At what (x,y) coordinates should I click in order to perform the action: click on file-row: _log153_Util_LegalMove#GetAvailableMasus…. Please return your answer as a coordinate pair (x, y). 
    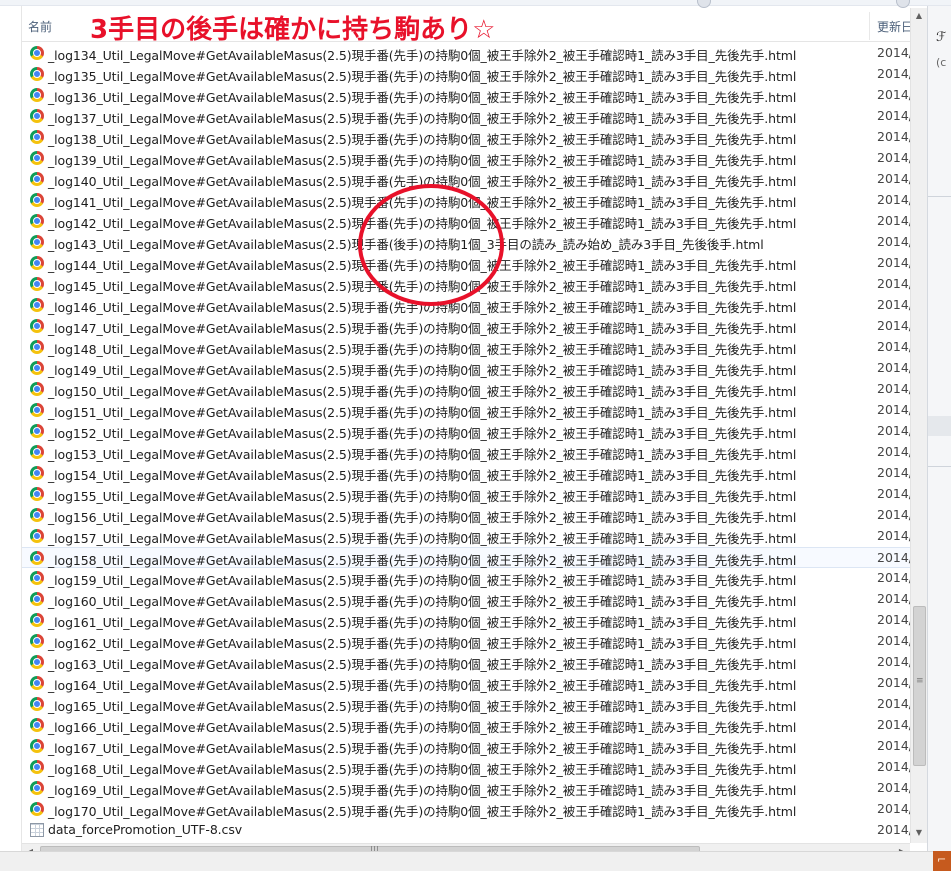
    Looking at the image, I should click on (467, 452).